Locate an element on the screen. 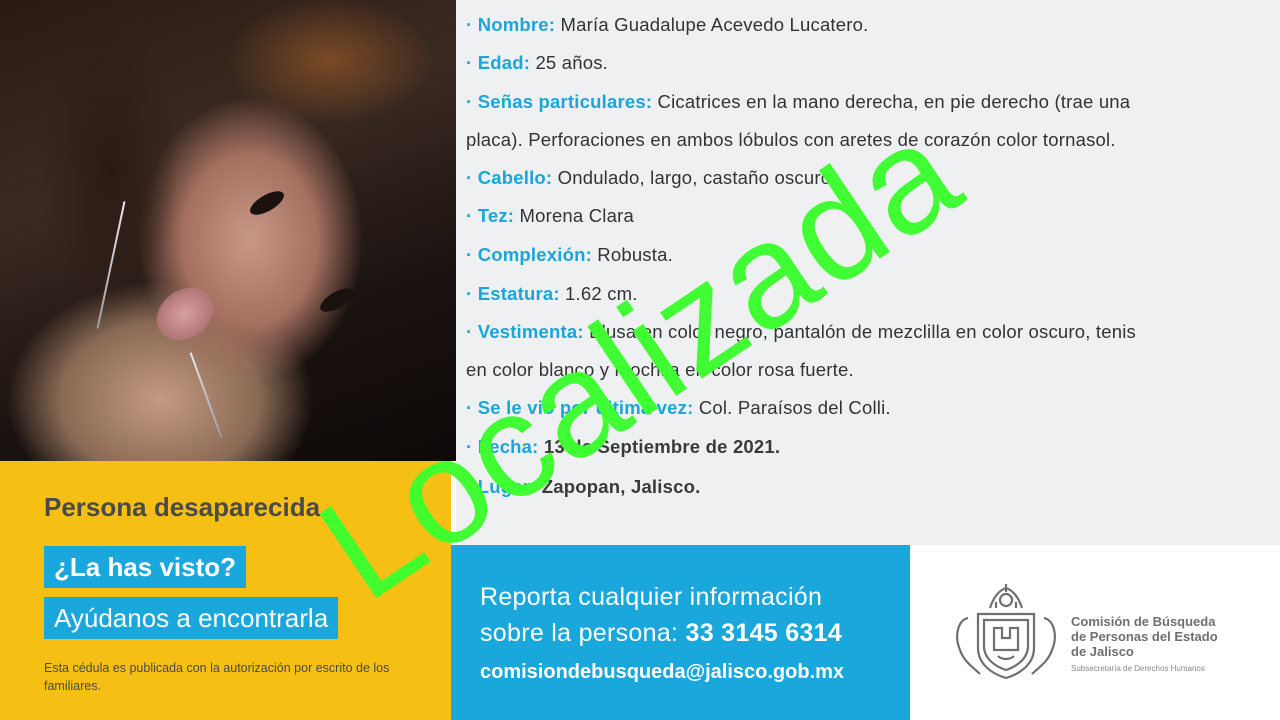 This screenshot has width=1280, height=720. photo-lips is located at coordinates (185, 314).